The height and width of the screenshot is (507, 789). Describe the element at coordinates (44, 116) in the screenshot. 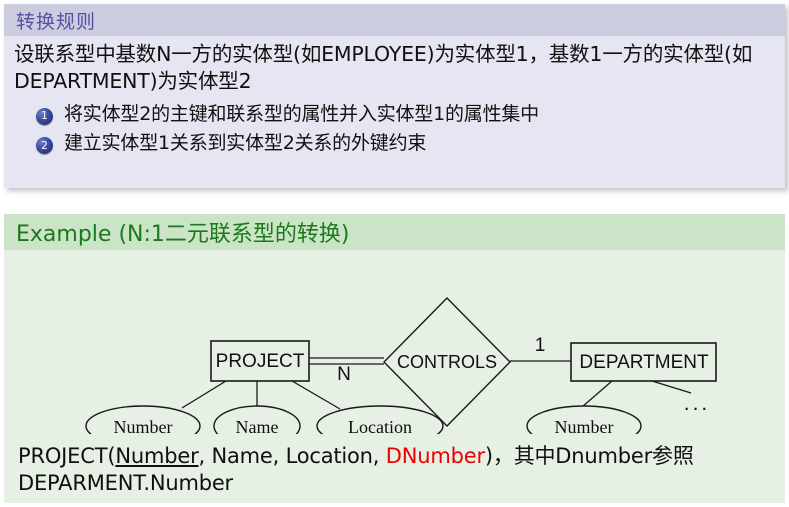

I see `numbered-bullet-icon: 1` at that location.